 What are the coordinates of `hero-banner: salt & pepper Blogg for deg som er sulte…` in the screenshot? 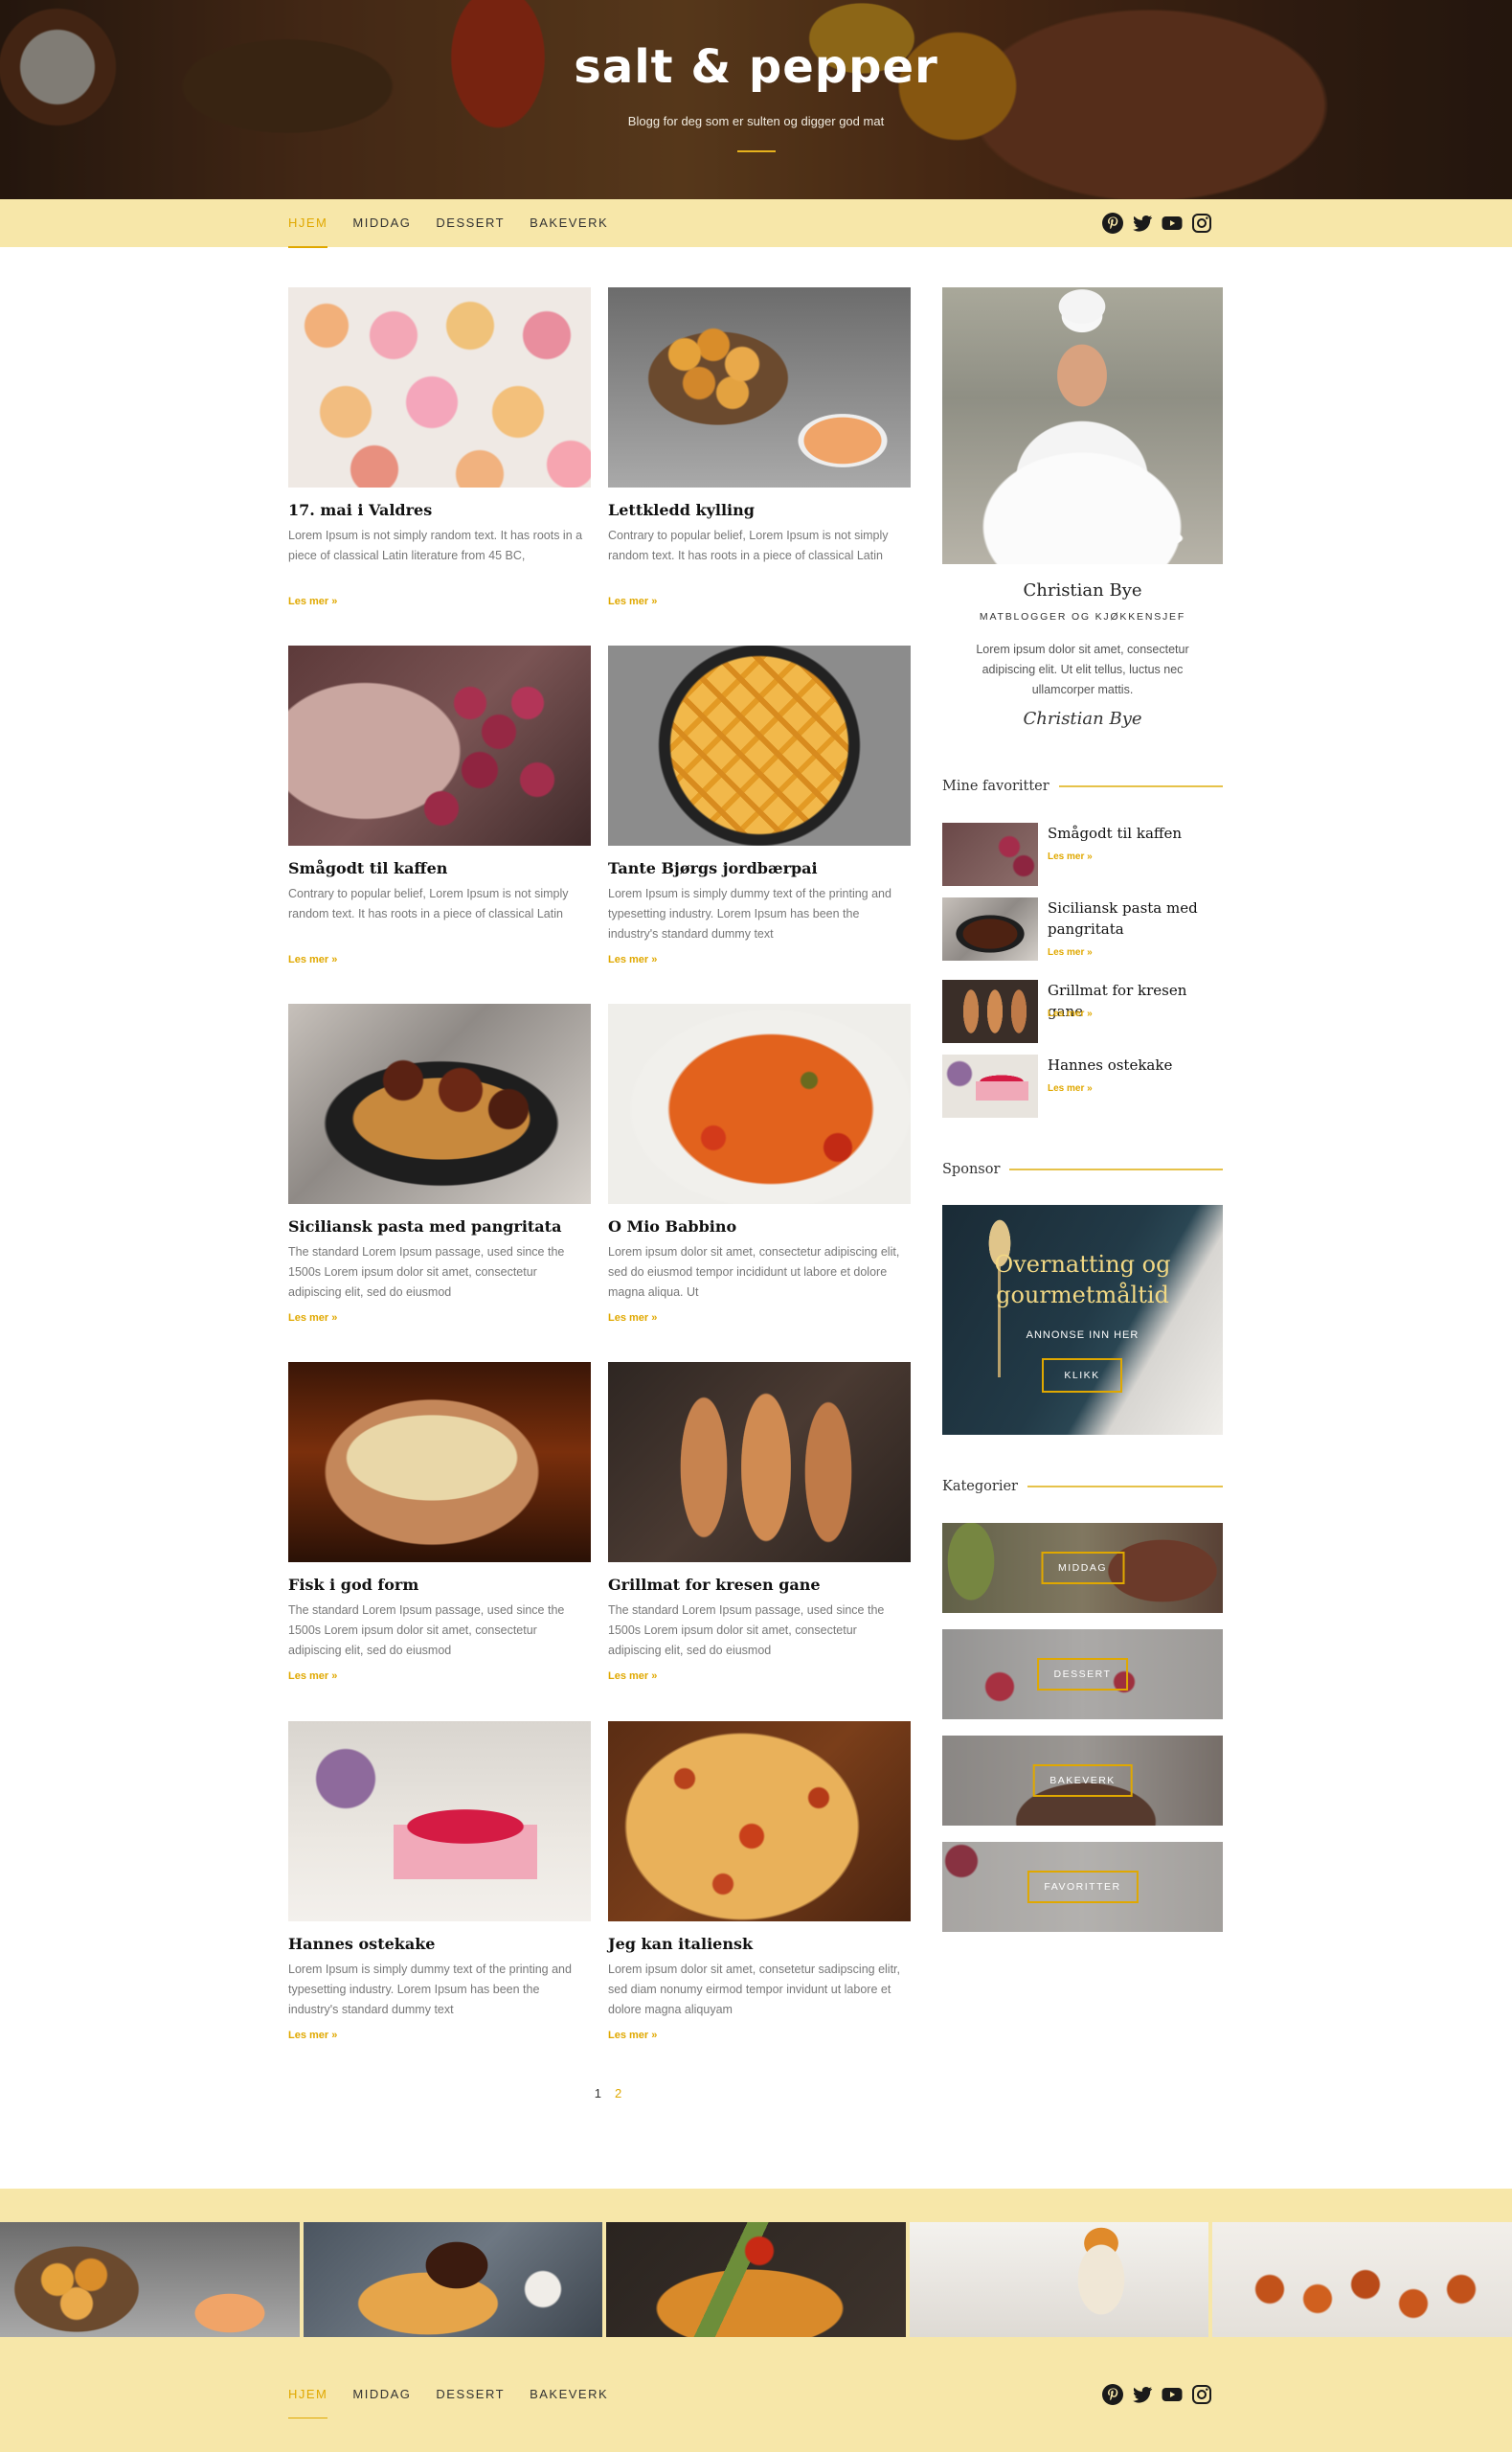 It's located at (756, 99).